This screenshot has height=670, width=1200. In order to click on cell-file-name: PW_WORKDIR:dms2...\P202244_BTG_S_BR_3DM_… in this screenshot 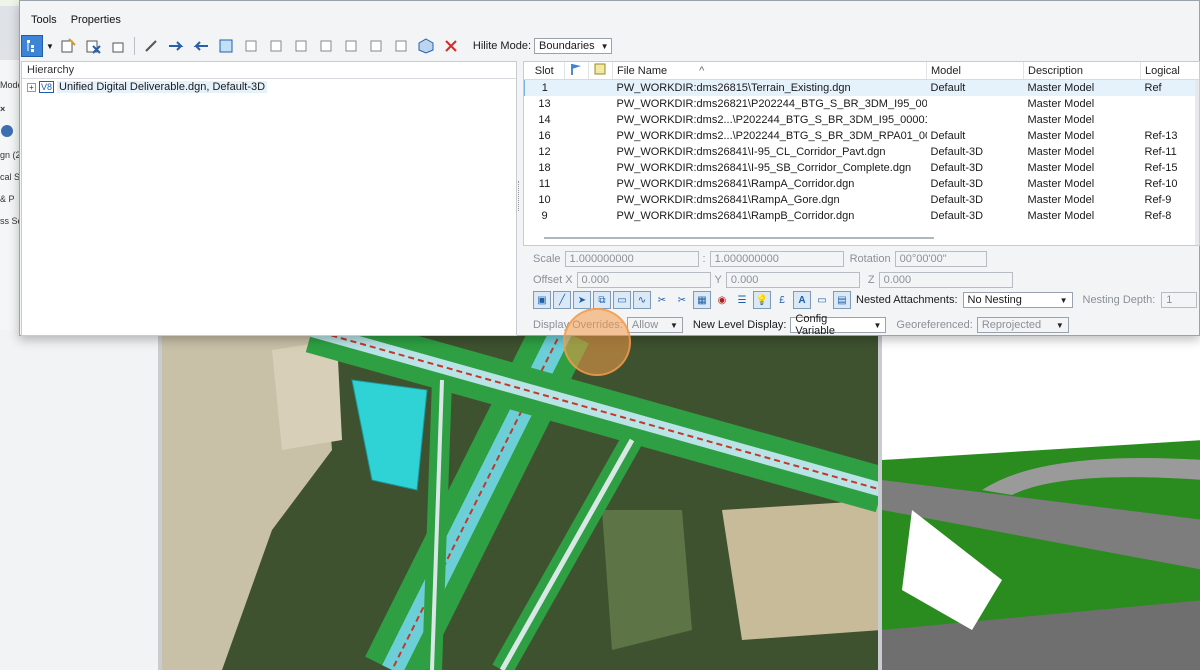, I will do `click(771, 135)`.